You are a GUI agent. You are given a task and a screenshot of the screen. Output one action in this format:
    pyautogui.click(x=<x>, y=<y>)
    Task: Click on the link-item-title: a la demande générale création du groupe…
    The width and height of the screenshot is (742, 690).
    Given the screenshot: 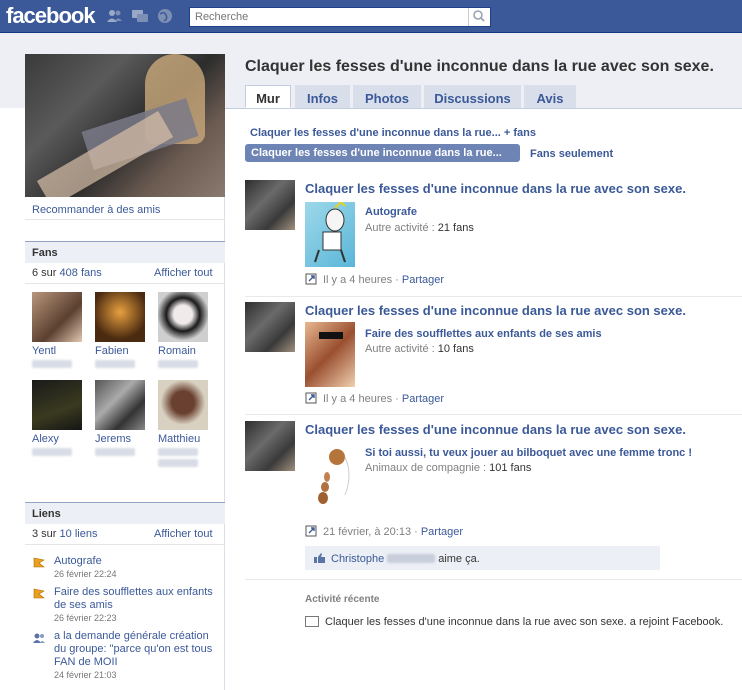 What is the action you would take?
    pyautogui.click(x=138, y=649)
    